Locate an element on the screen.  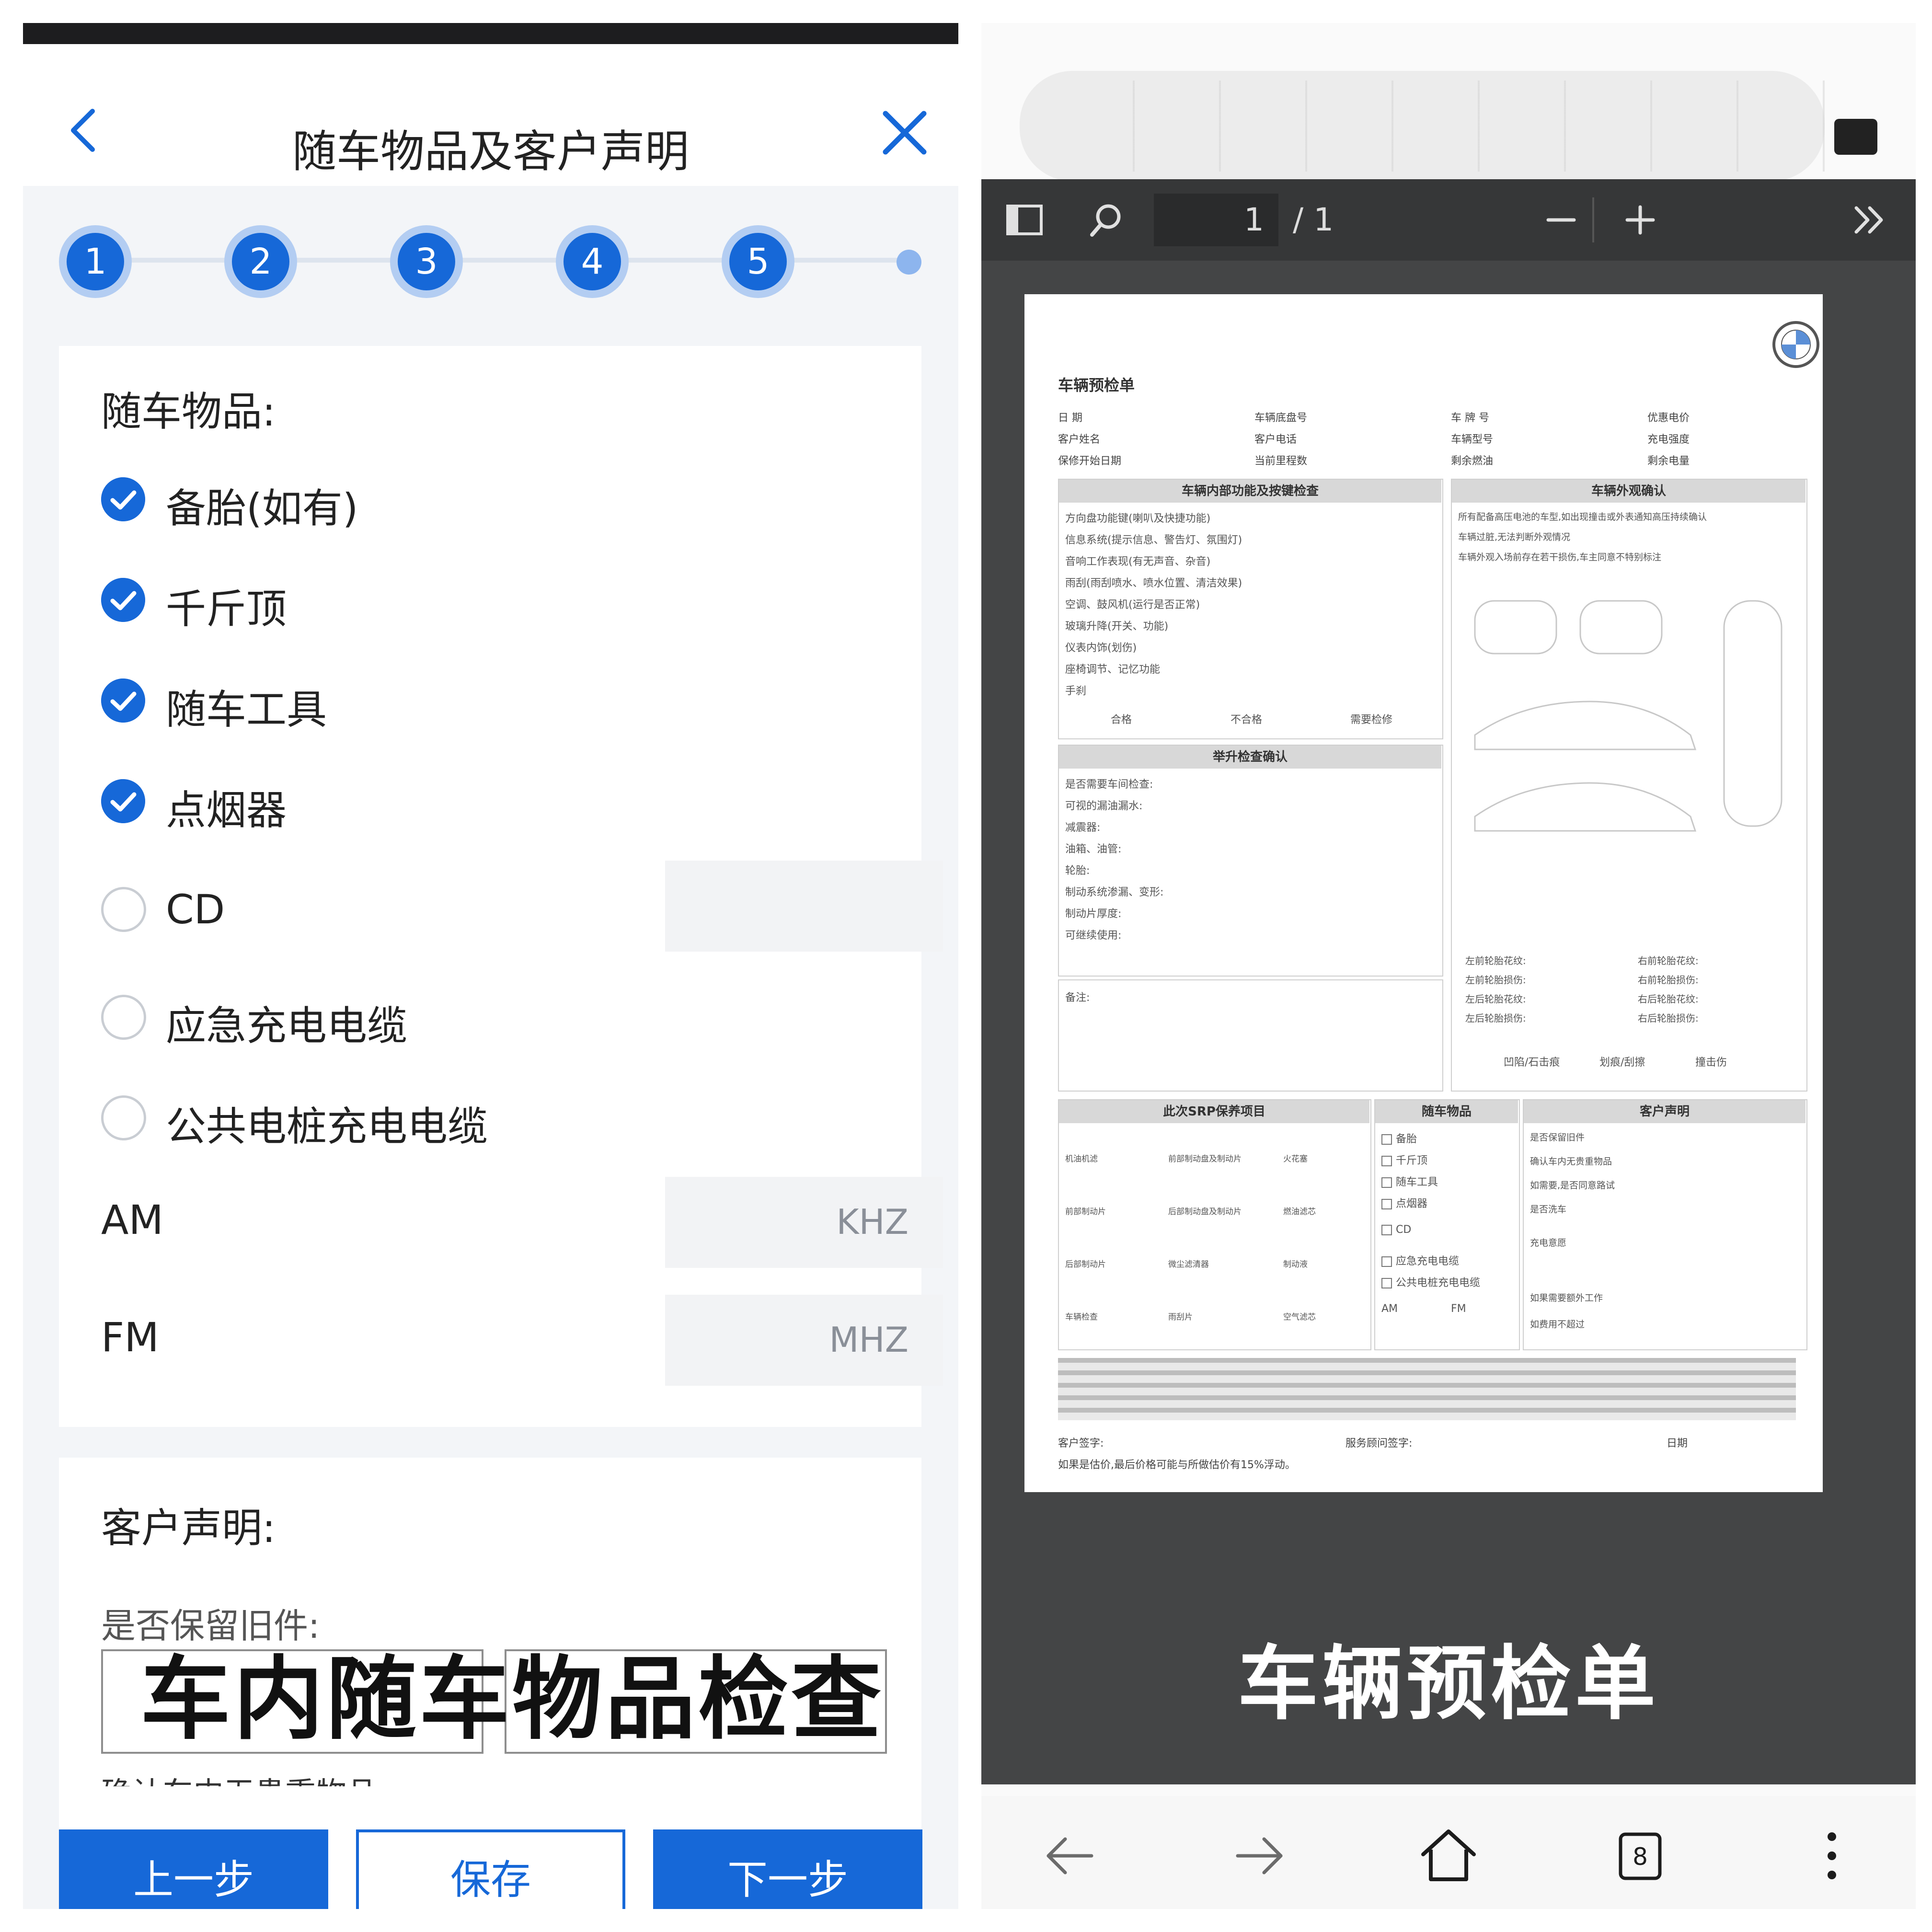
sidebar-toggle-icon is located at coordinates (1024, 220).